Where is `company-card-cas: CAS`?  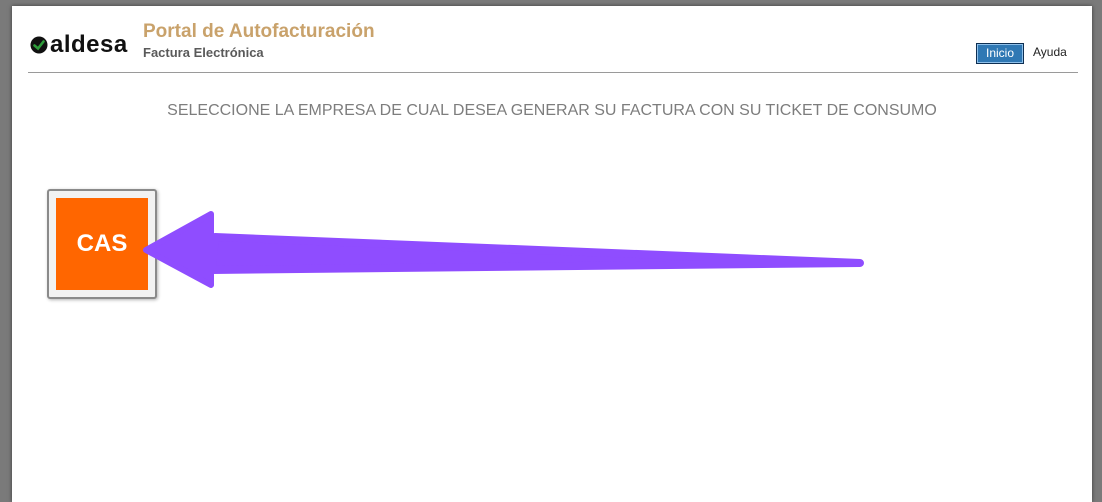 company-card-cas: CAS is located at coordinates (102, 244).